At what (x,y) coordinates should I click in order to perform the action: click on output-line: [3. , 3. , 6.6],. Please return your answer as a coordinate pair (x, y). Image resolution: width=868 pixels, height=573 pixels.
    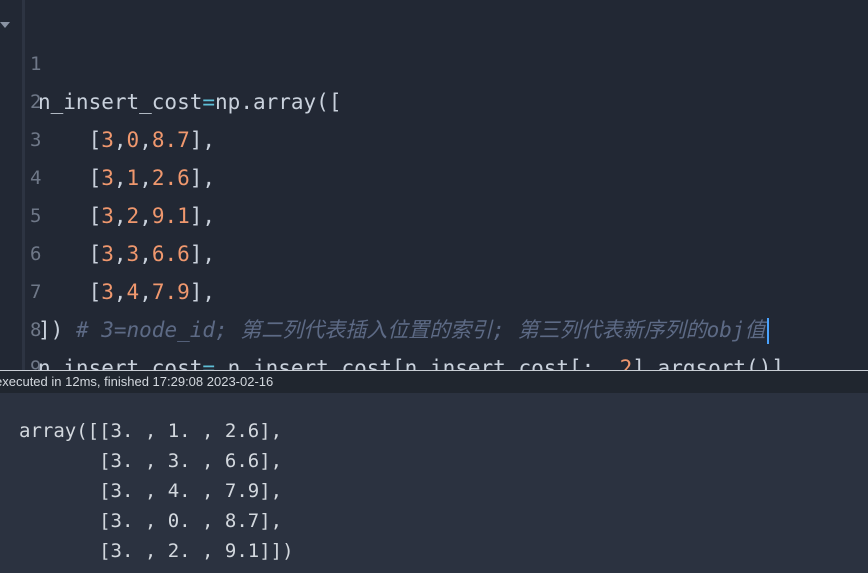
    Looking at the image, I should click on (151, 461).